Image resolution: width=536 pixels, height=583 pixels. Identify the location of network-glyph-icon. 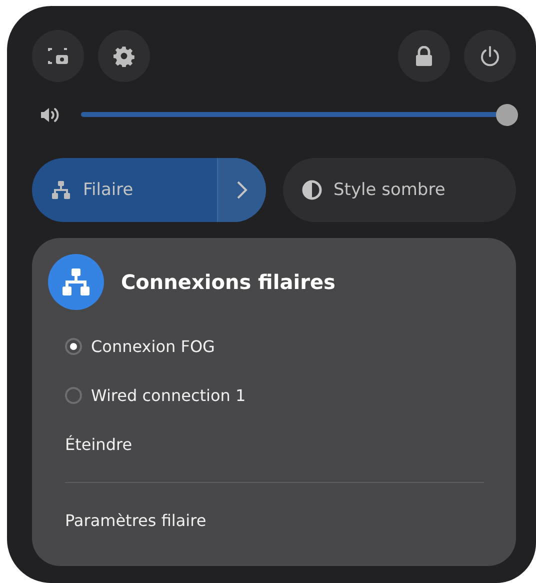
(76, 282).